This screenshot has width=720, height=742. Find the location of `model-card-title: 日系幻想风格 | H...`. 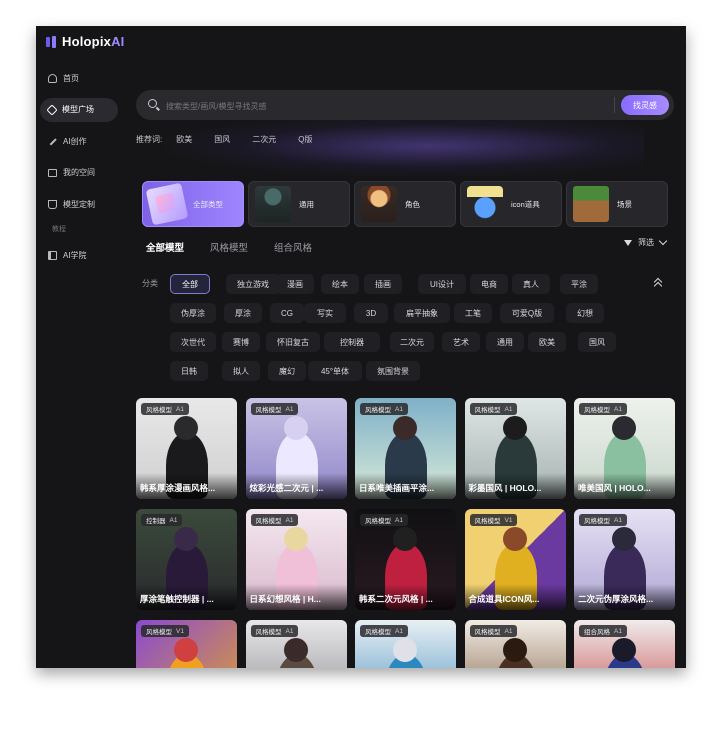

model-card-title: 日系幻想风格 | H... is located at coordinates (296, 597).